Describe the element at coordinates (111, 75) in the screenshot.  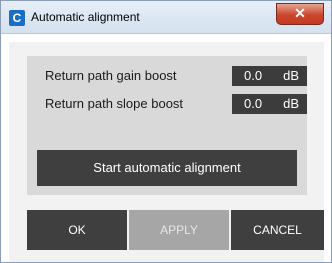
I see `gain-boost-label: Return path gain boost` at that location.